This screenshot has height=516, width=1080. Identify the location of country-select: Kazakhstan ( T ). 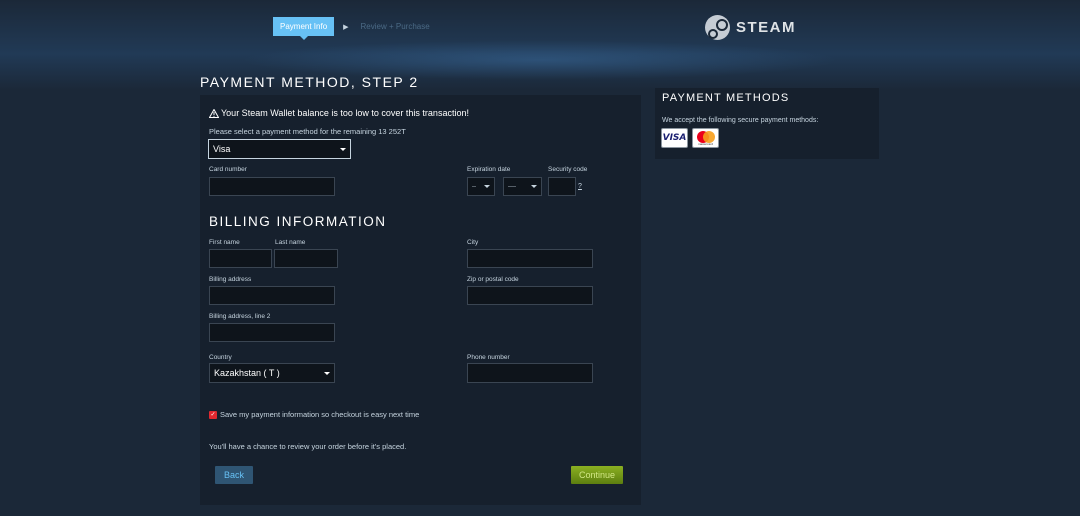
(272, 373).